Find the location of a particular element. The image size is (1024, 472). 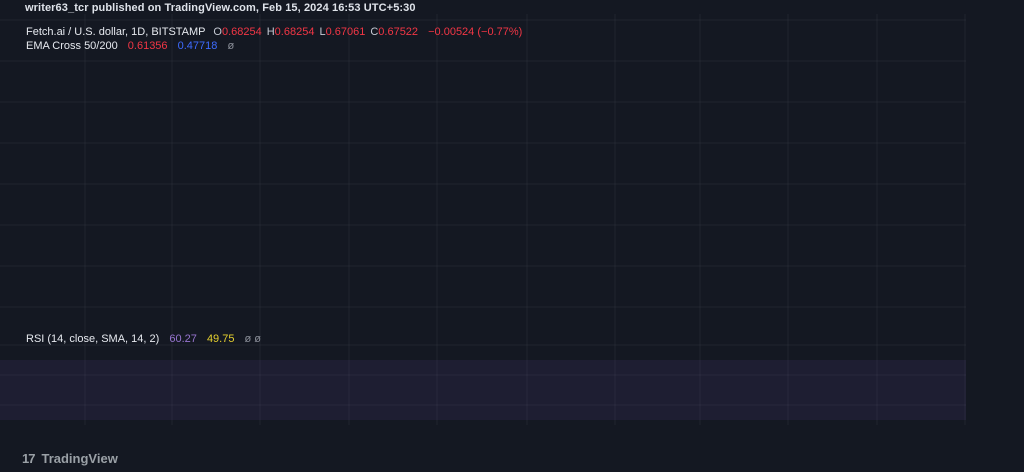

tradingview-logo-icon: 17 is located at coordinates (29, 458).